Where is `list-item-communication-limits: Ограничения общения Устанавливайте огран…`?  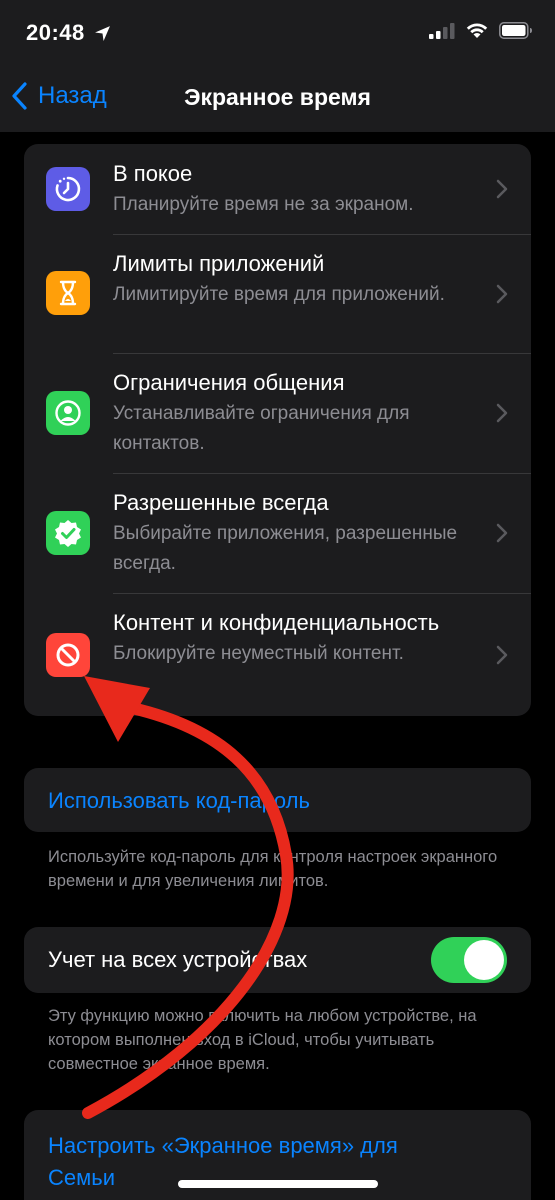
list-item-communication-limits: Ограничения общения Устанавливайте огран… is located at coordinates (277, 413).